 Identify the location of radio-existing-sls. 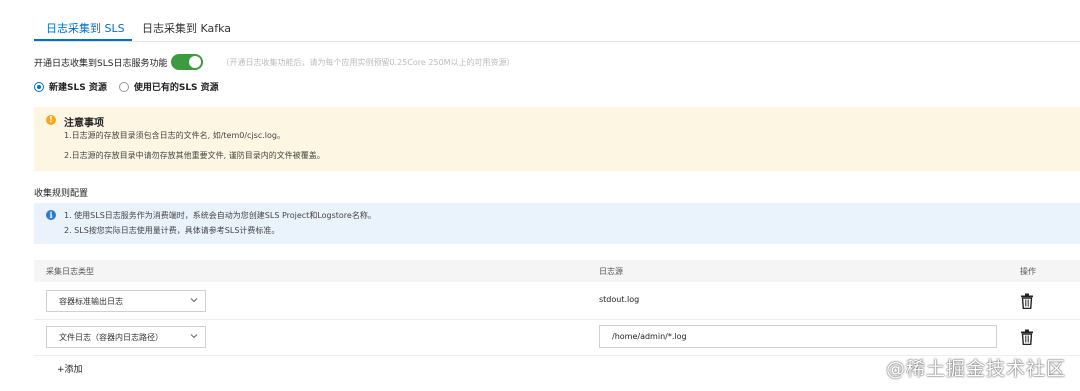
(123, 86).